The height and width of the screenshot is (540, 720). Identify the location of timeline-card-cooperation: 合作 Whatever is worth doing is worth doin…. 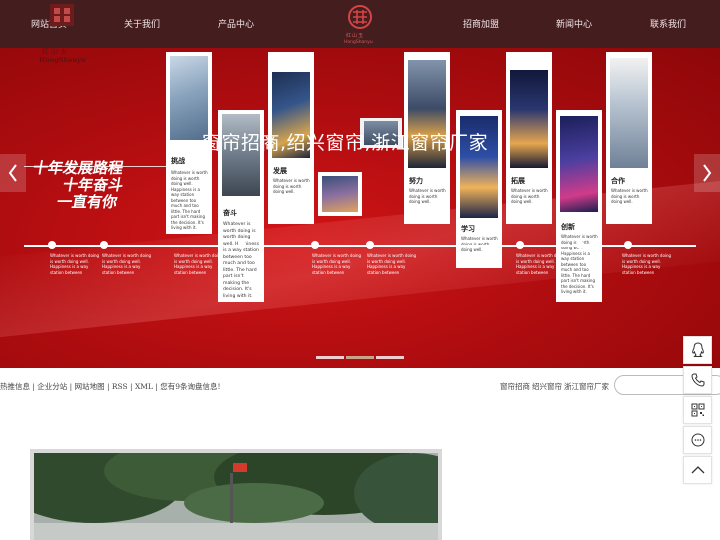
(629, 138).